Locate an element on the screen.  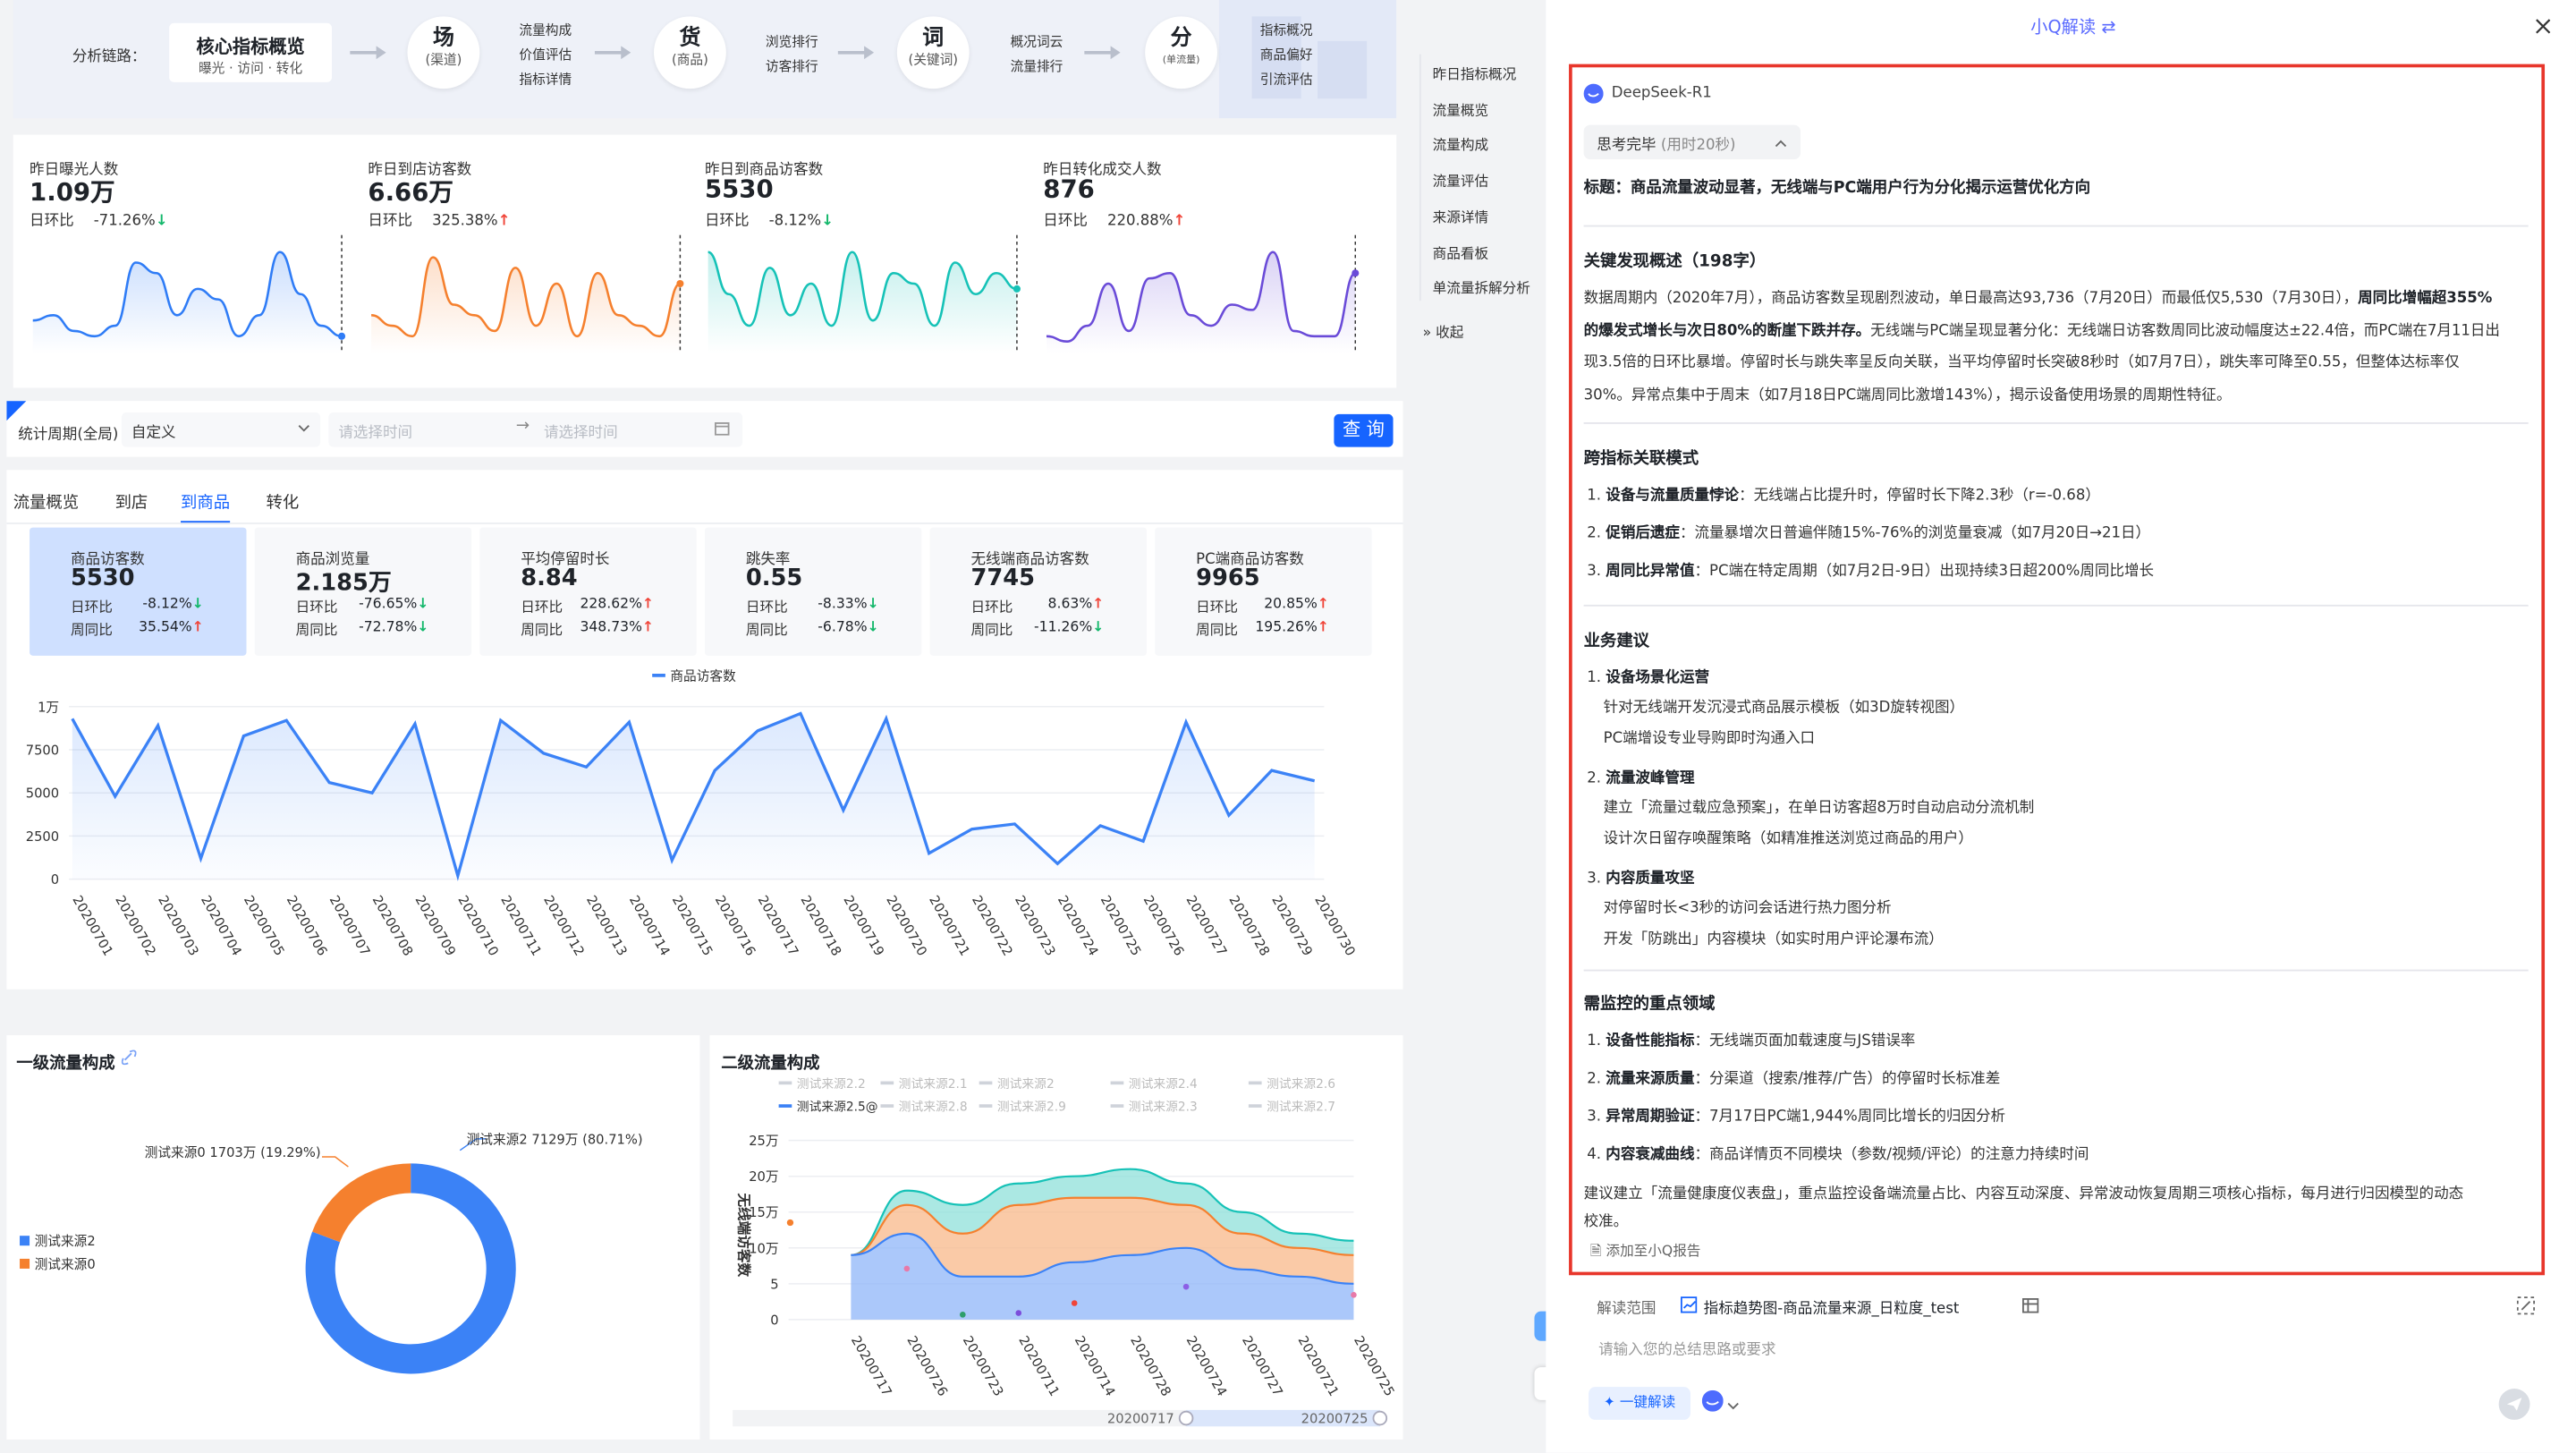
legend-label: 测试来源2.6 is located at coordinates (1301, 1084).